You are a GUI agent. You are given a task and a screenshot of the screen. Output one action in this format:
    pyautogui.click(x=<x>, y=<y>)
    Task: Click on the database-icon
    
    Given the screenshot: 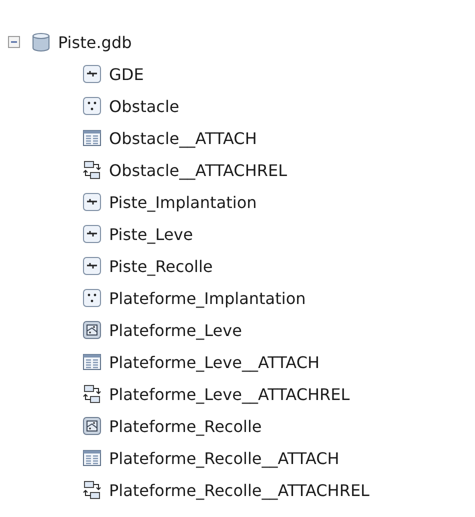 What is the action you would take?
    pyautogui.click(x=41, y=42)
    